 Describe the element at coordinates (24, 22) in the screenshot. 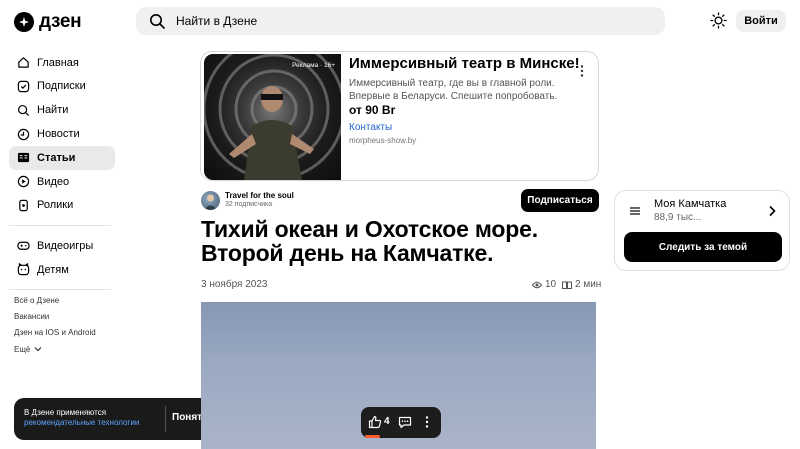

I see `zen-logo-icon` at that location.